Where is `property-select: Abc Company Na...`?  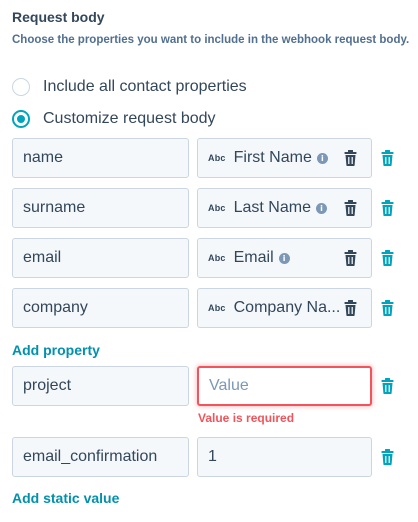
property-select: Abc Company Na... is located at coordinates (284, 308).